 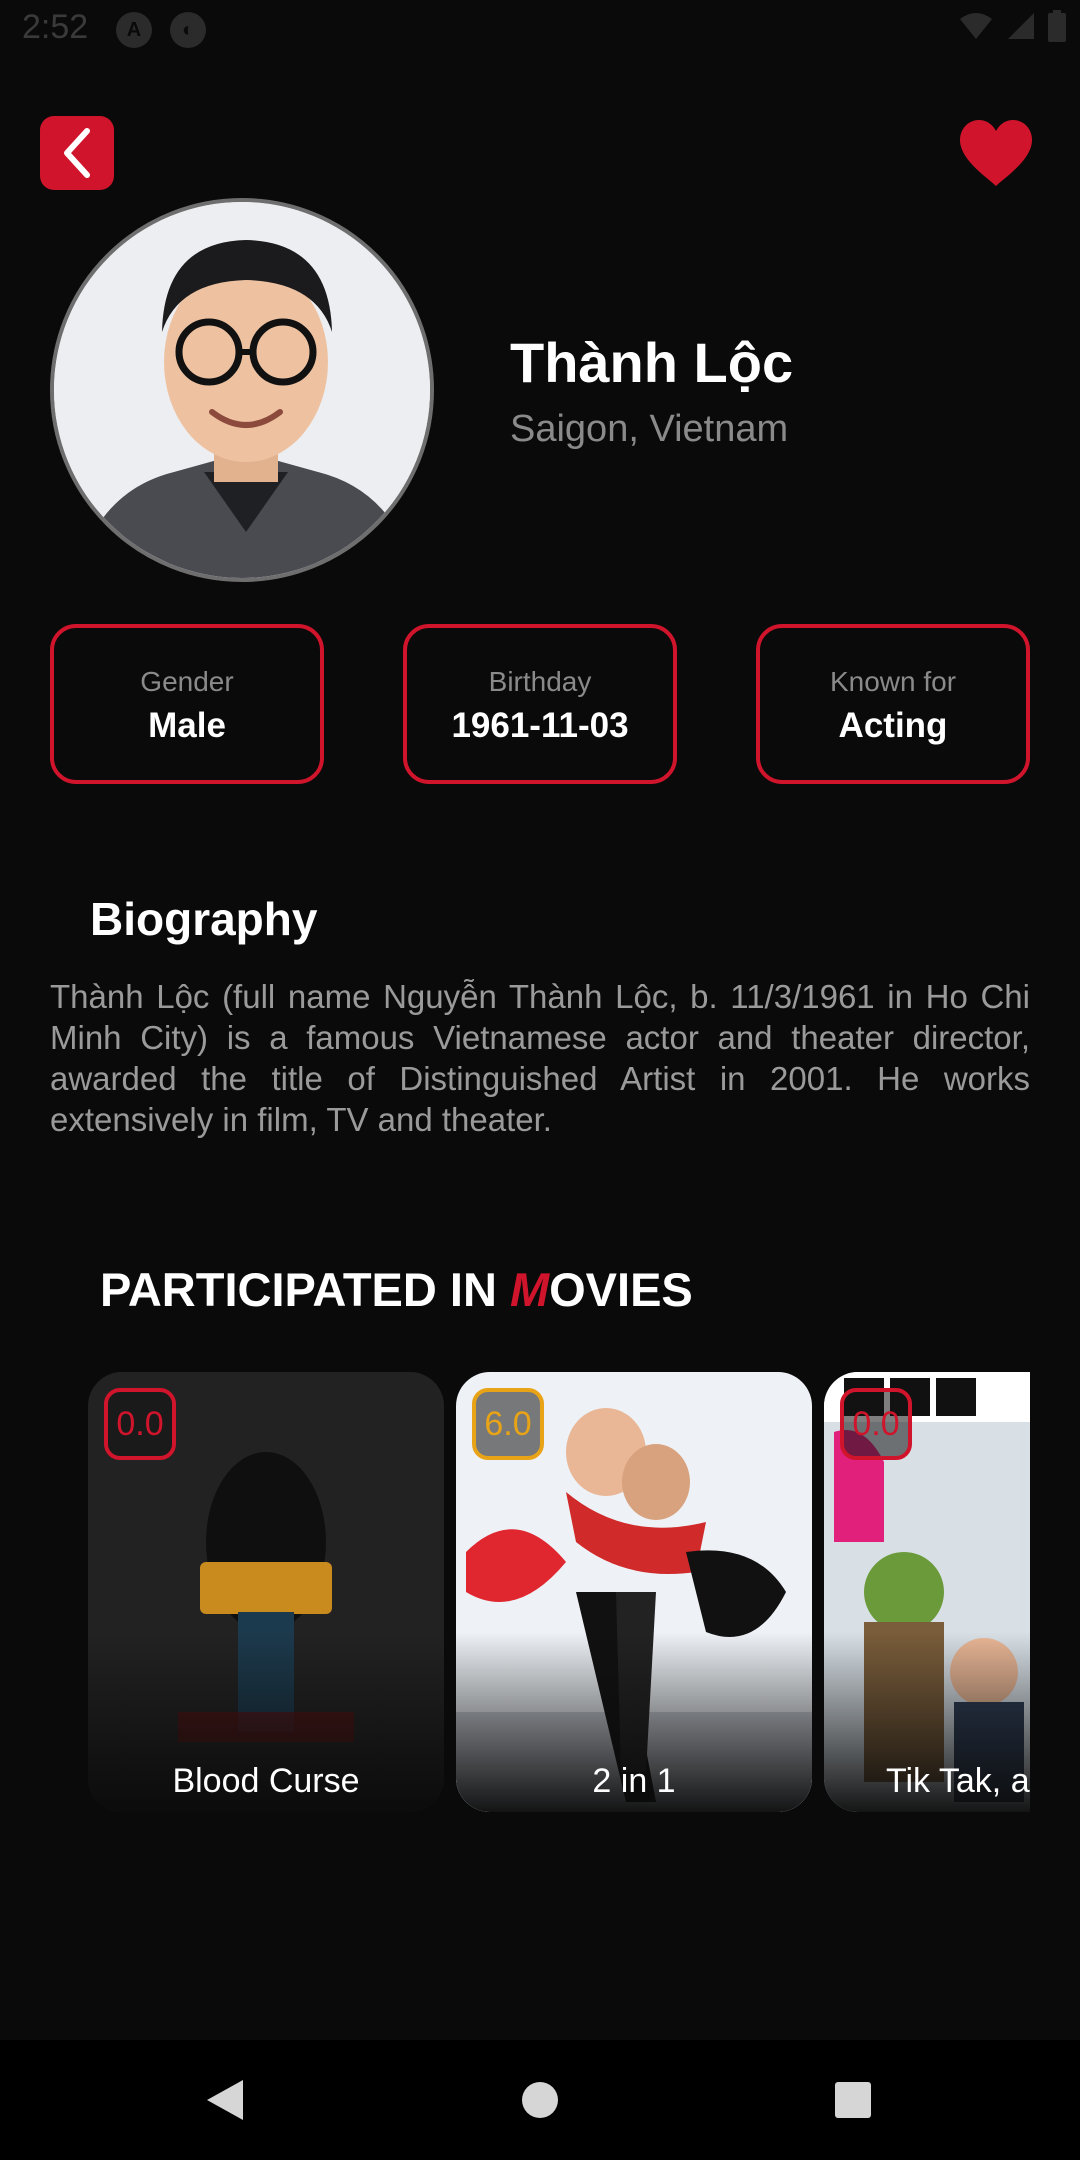 What do you see at coordinates (893, 681) in the screenshot?
I see `known-for-label: Known for` at bounding box center [893, 681].